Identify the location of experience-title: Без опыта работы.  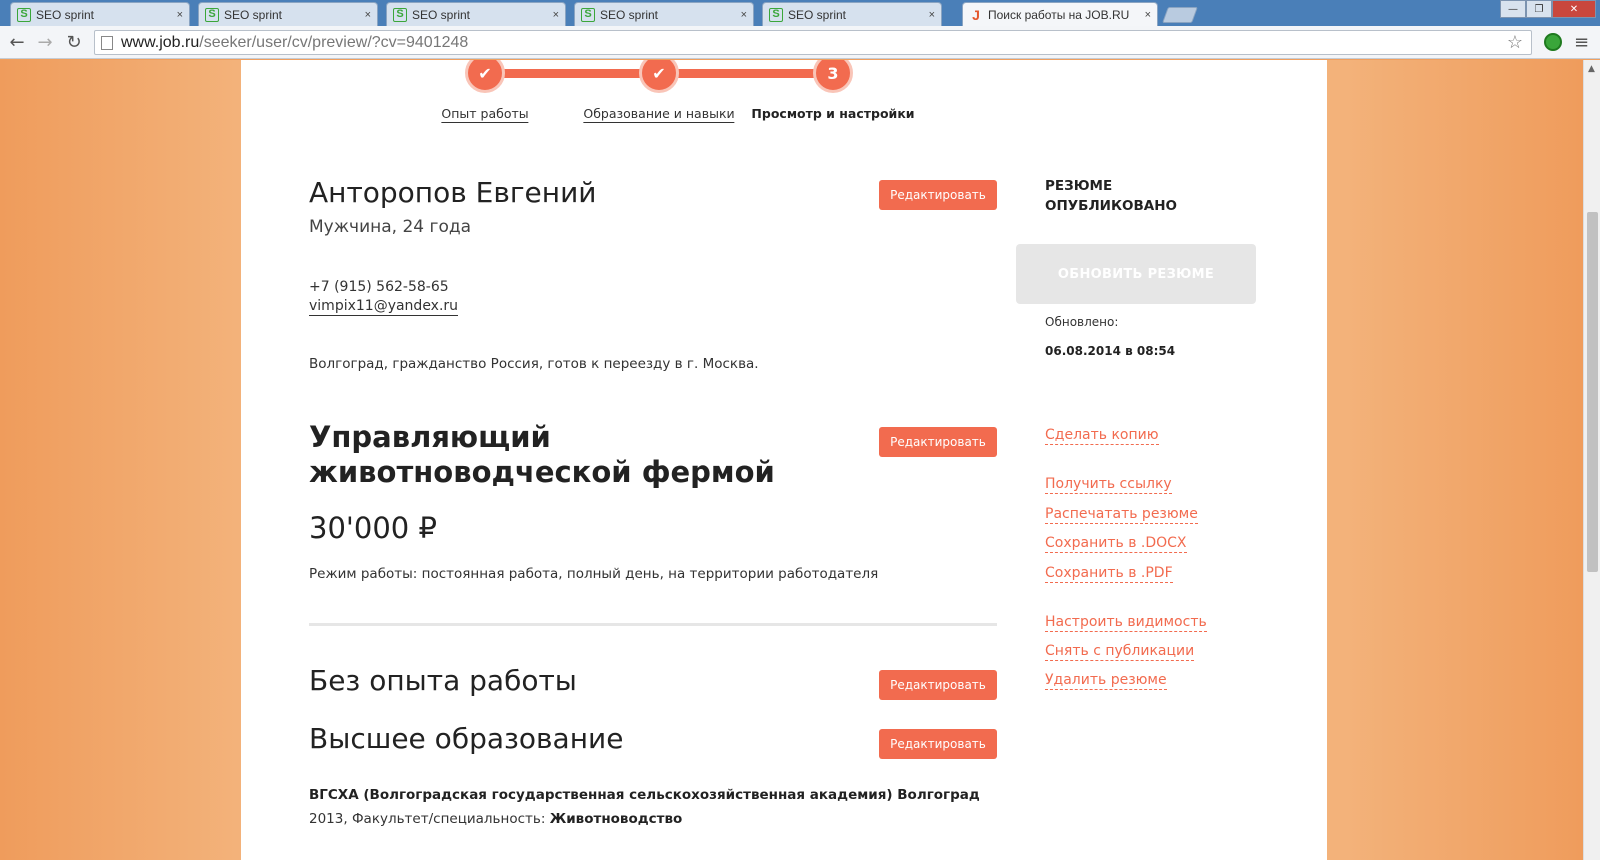
(443, 680).